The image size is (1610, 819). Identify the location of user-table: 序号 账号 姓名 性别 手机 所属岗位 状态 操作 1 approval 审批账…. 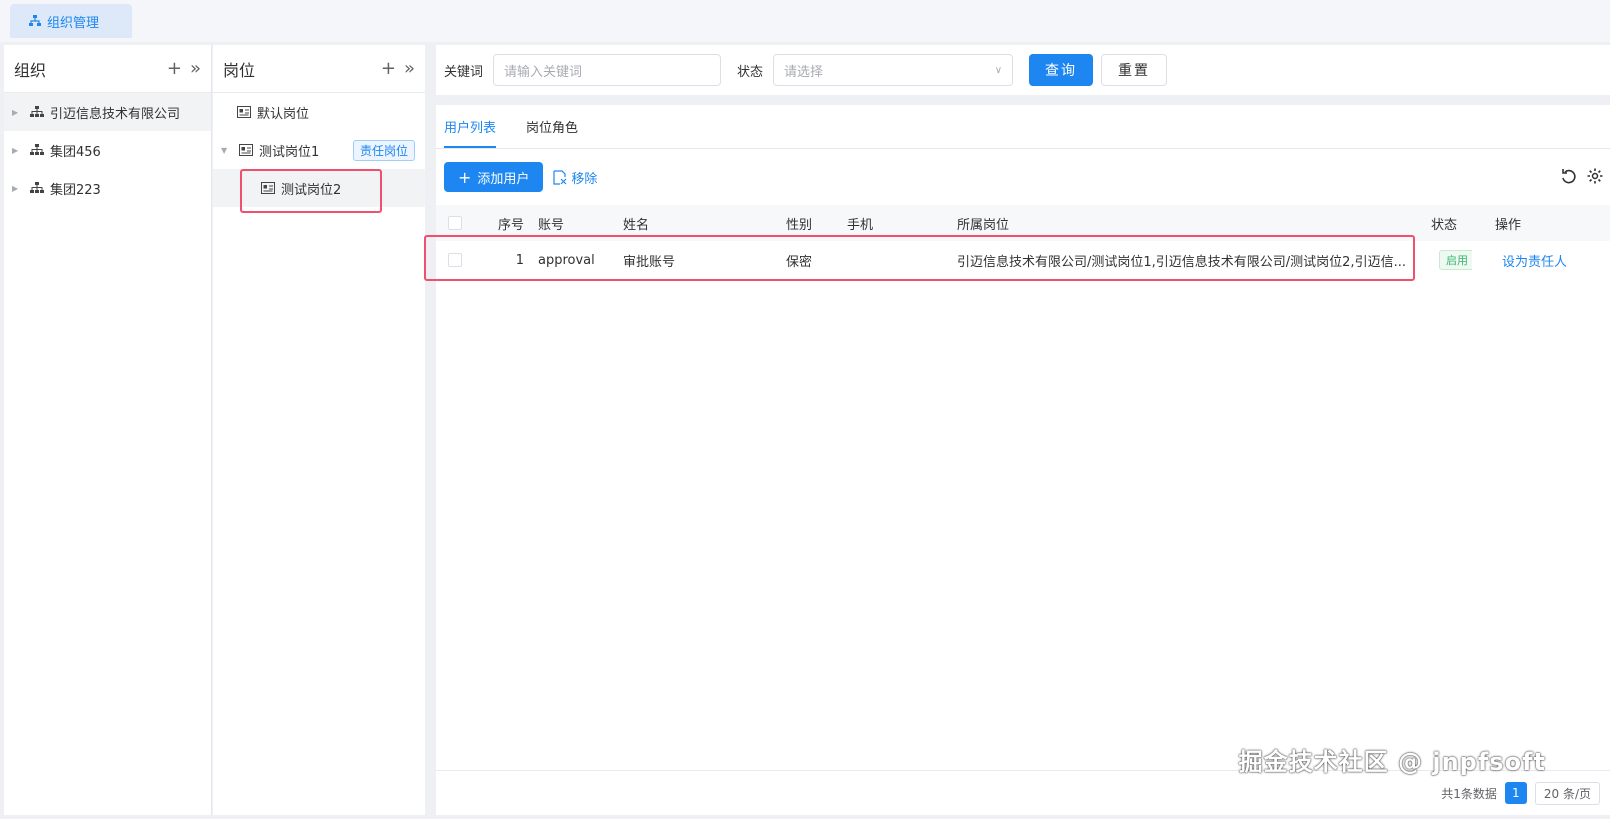
(1017, 243).